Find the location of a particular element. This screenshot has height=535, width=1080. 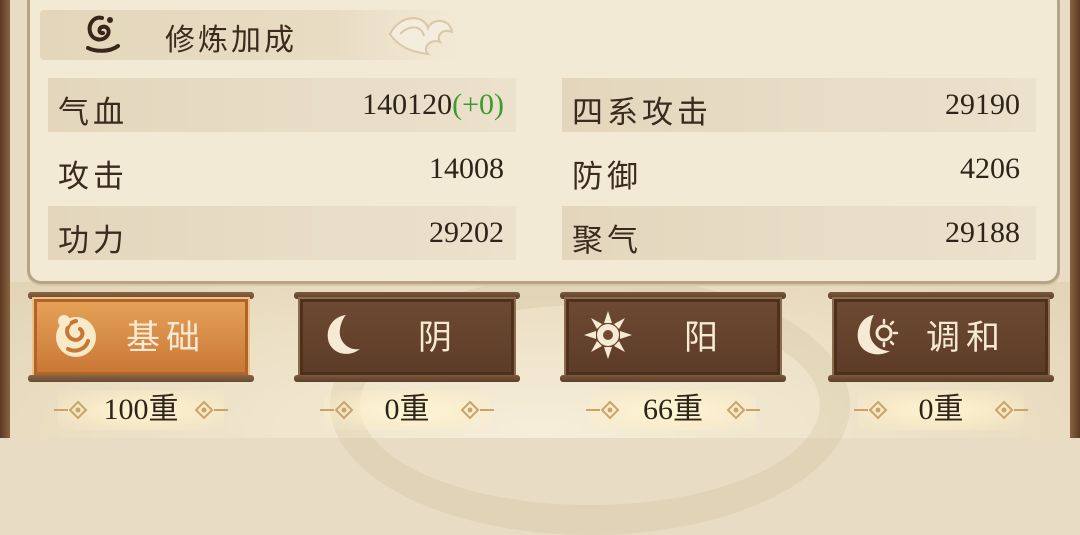

tab-yang: 阳 is located at coordinates (673, 337).